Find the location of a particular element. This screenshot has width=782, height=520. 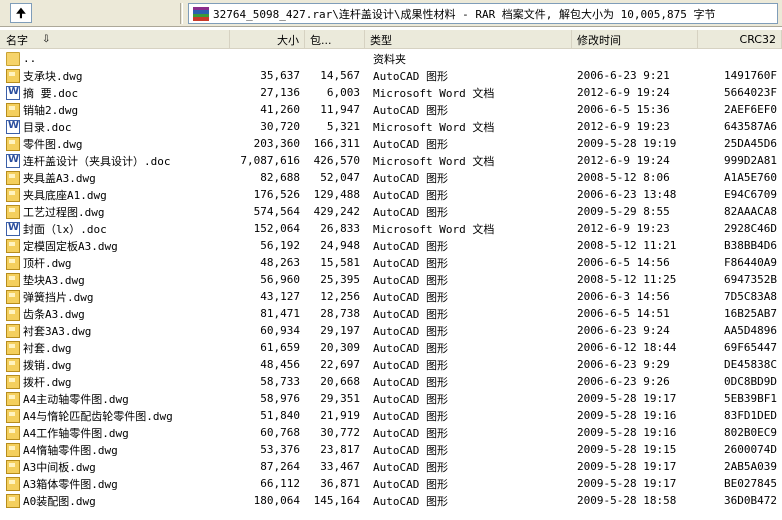

file-name: 工艺过程图.dwg is located at coordinates (64, 212).